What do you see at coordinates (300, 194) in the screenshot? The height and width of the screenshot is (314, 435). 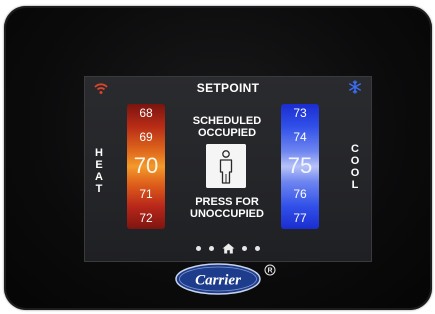 I see `cool-value-76: 76` at bounding box center [300, 194].